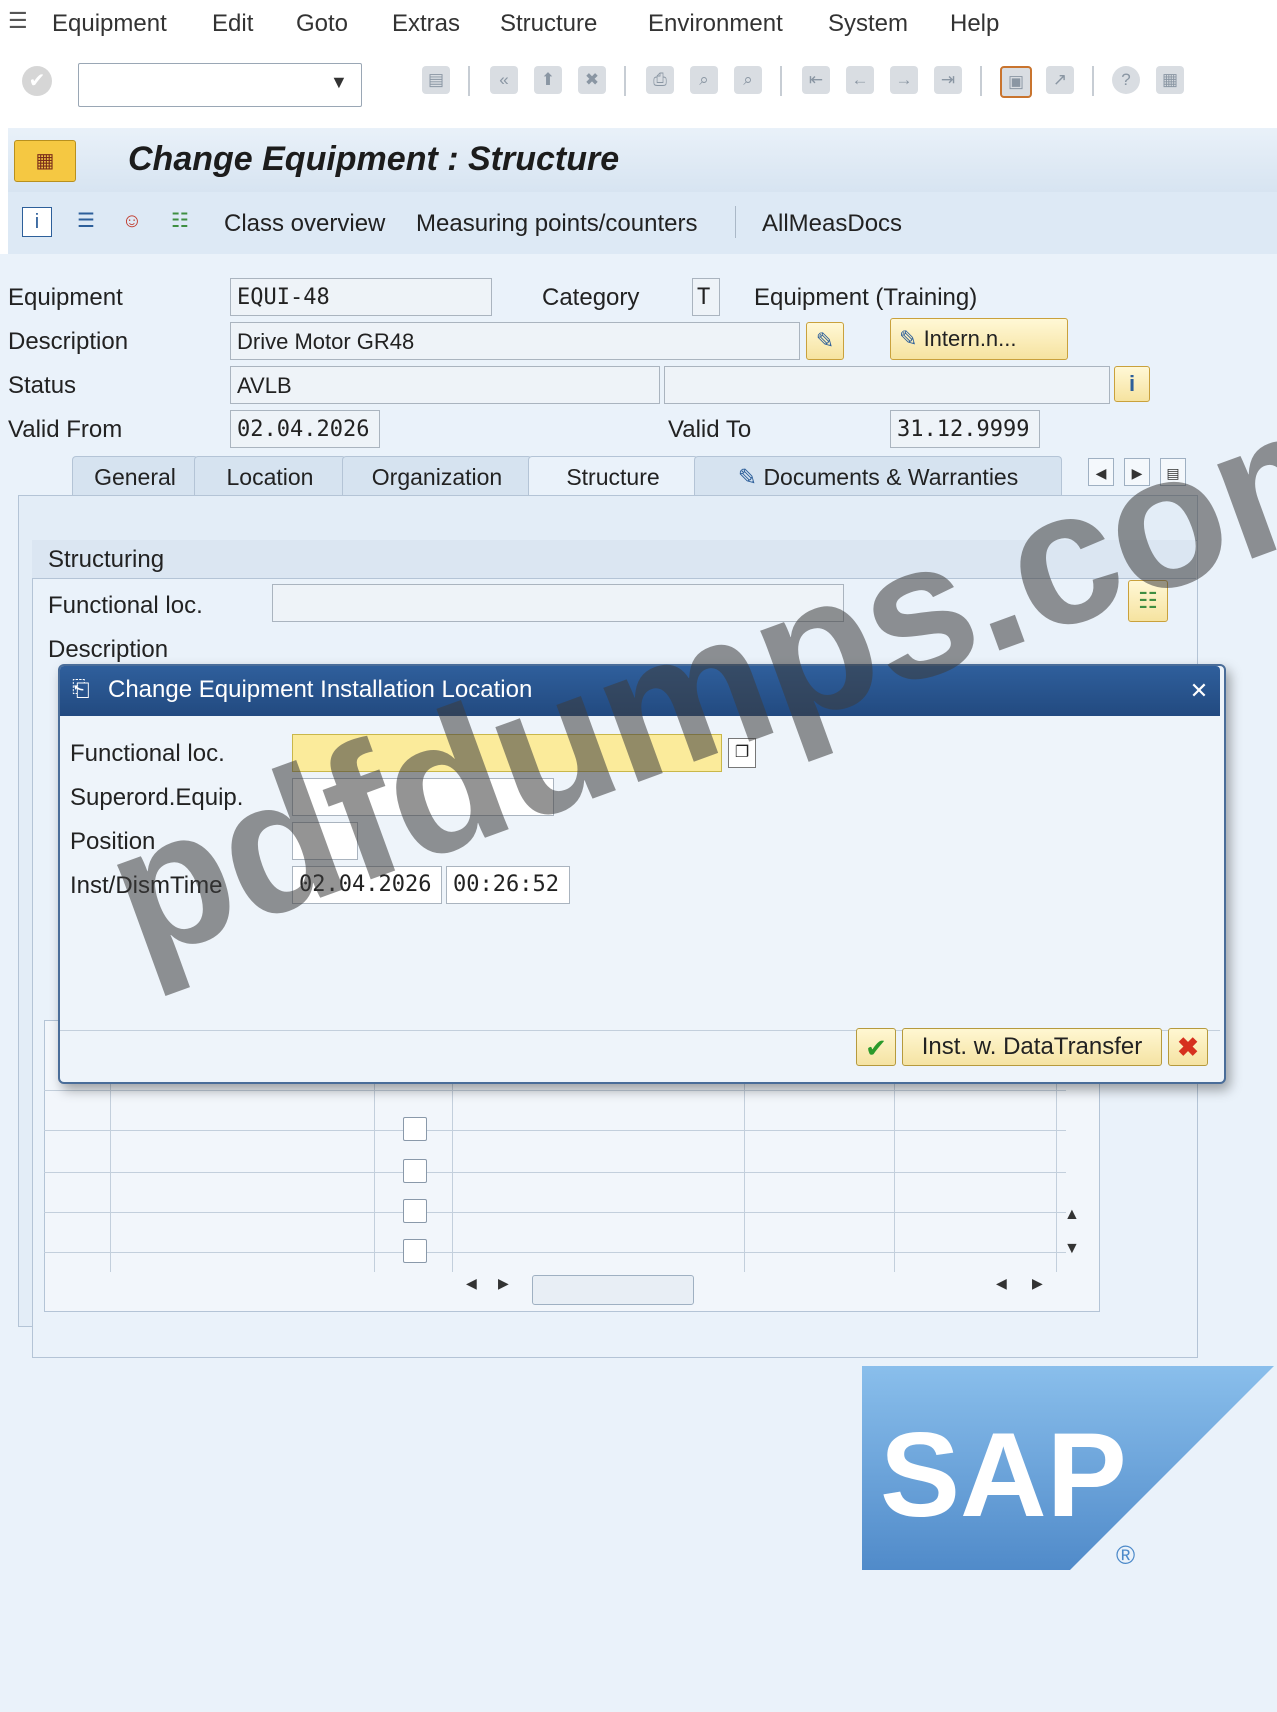 The width and height of the screenshot is (1277, 1712). Describe the element at coordinates (747, 477) in the screenshot. I see `document-edit-icon: ✎` at that location.